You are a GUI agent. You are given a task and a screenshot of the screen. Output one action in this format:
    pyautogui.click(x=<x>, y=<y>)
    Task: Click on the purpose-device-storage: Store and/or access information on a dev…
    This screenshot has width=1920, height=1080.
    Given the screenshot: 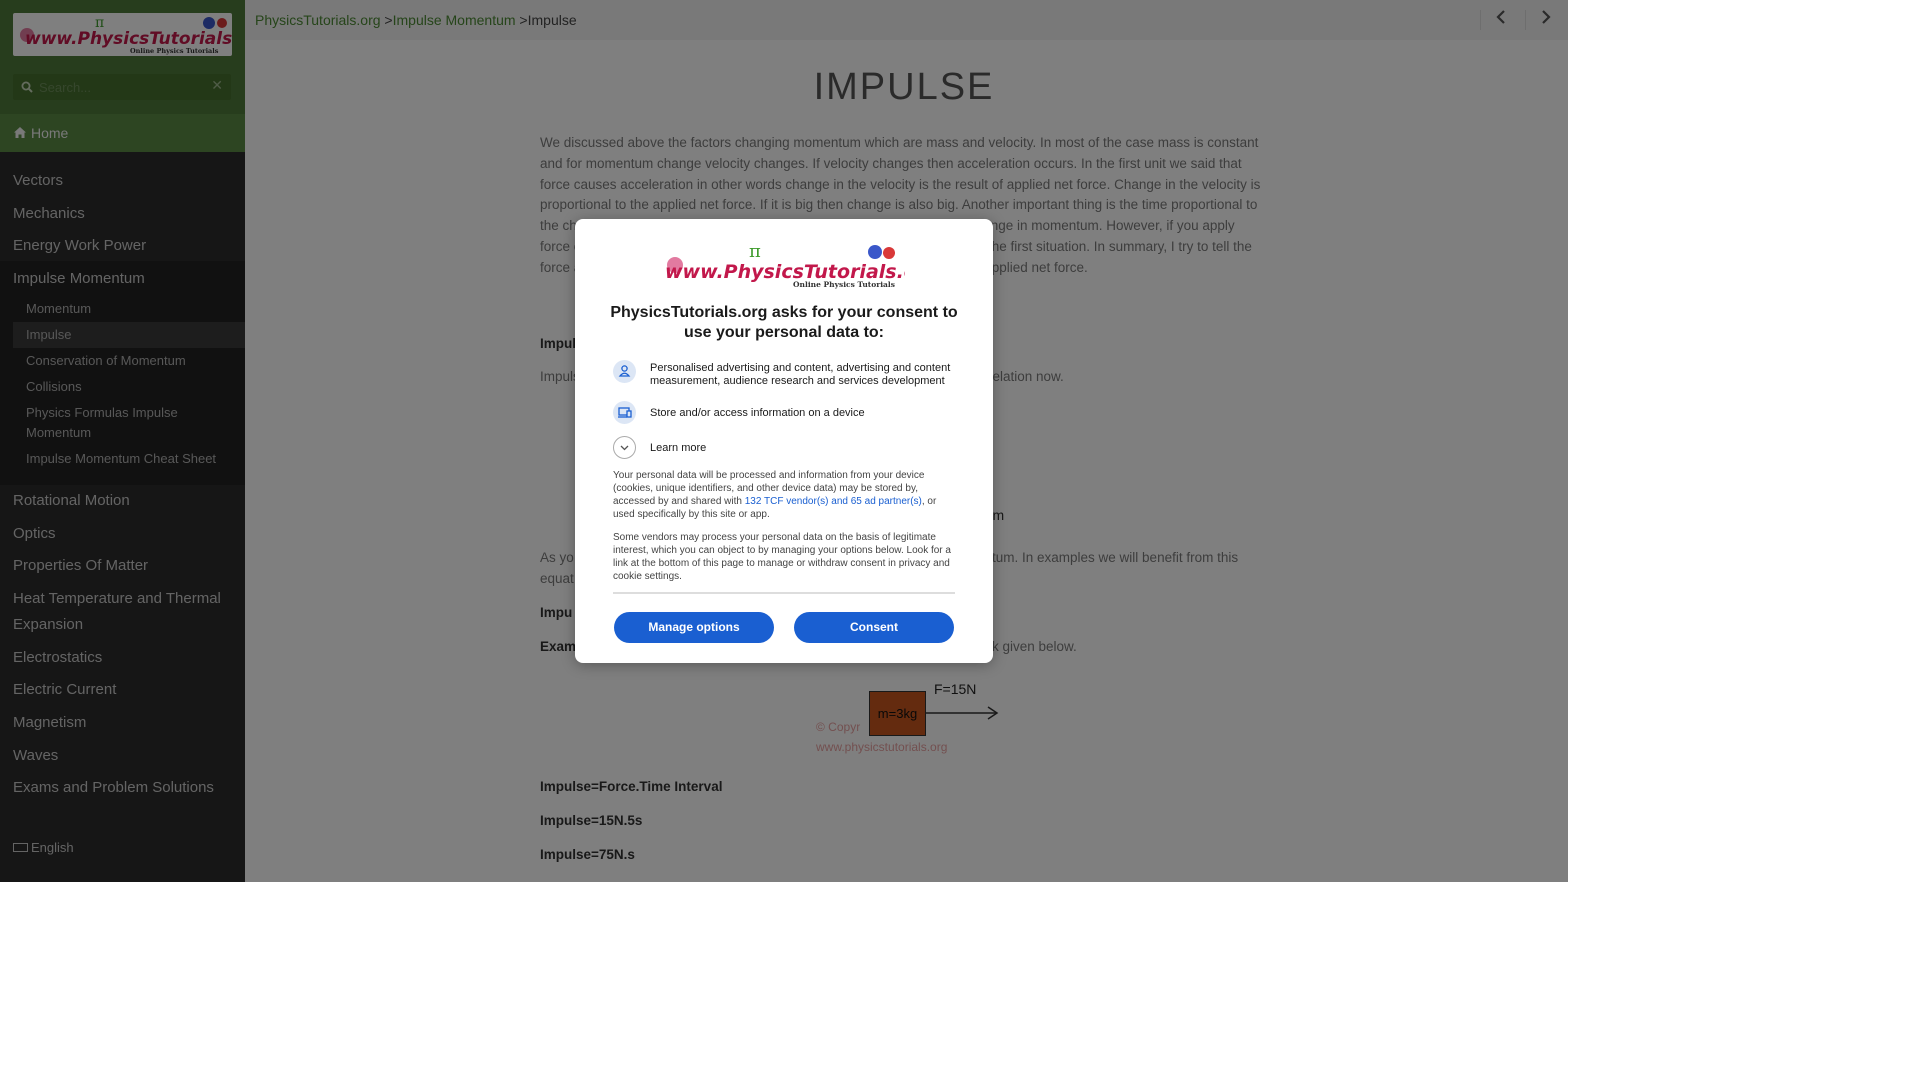 What is the action you would take?
    pyautogui.click(x=785, y=413)
    